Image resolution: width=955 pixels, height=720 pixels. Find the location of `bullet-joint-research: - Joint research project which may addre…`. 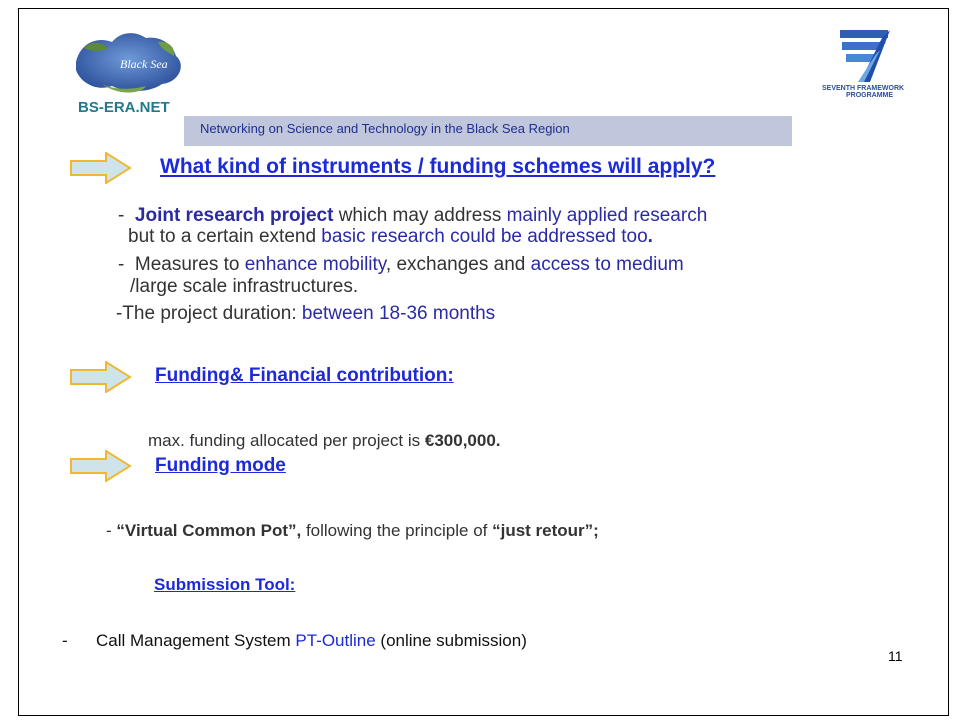

bullet-joint-research: - Joint research project which may addre… is located at coordinates (413, 215).